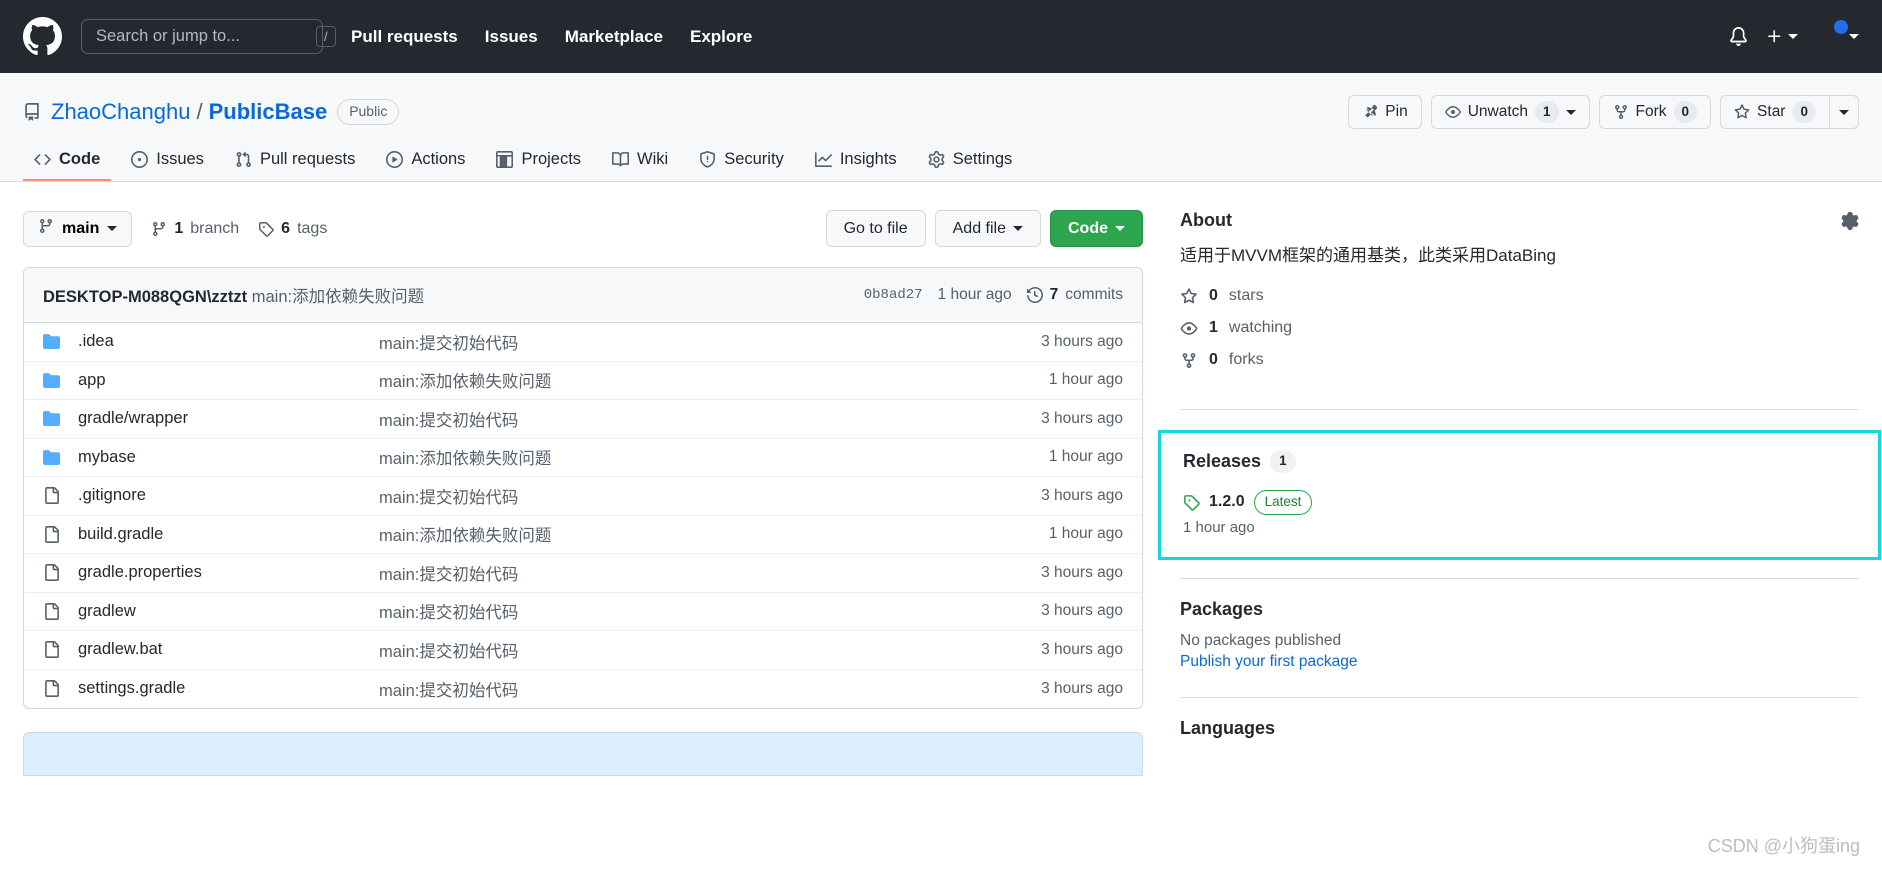  I want to click on code-button: Code, so click(1096, 228).